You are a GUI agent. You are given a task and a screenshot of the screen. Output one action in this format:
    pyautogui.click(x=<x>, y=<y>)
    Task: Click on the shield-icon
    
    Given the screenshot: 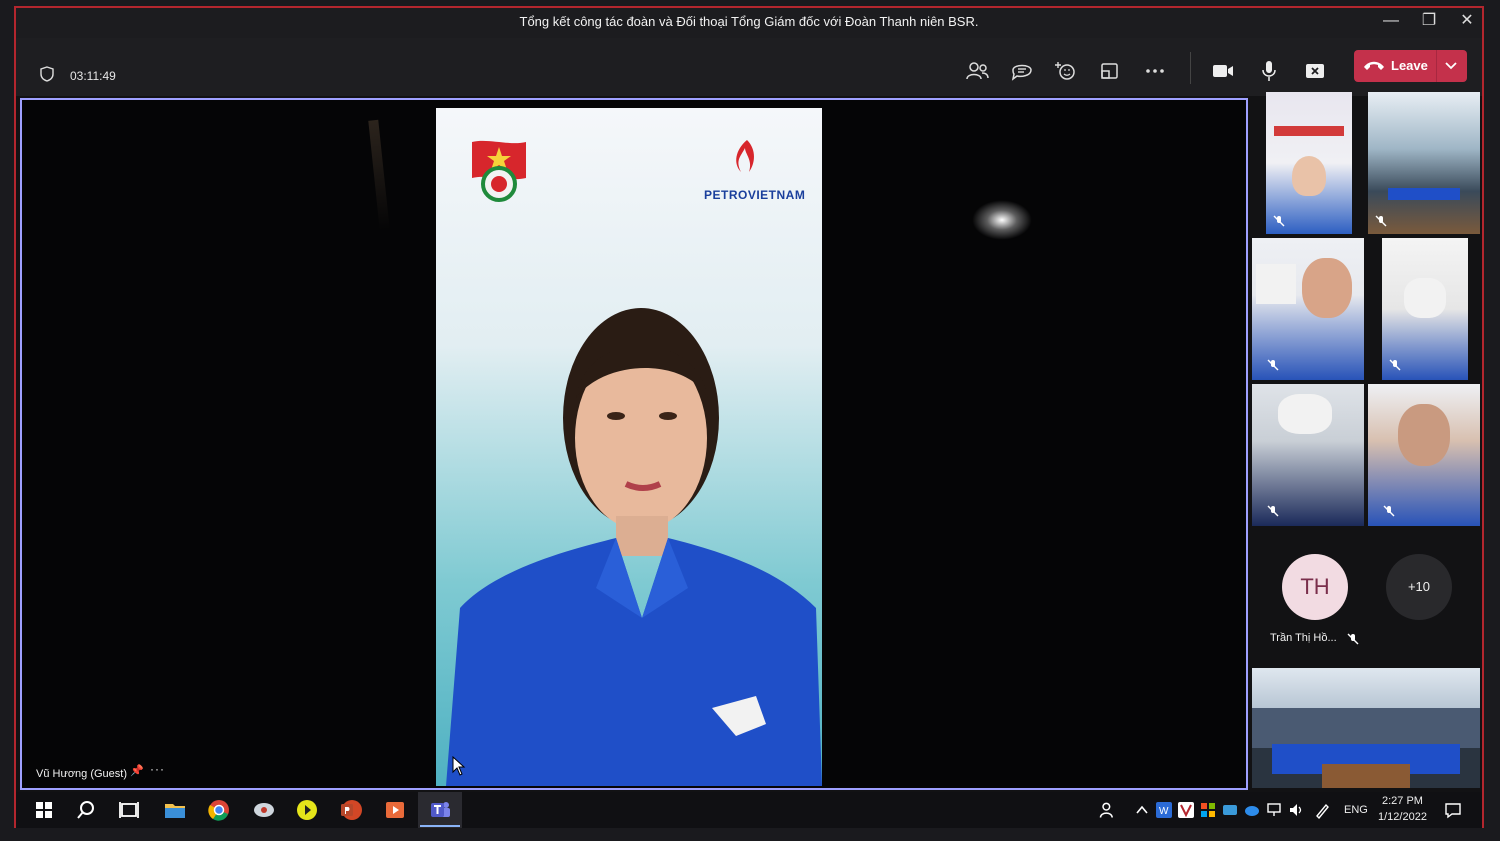 What is the action you would take?
    pyautogui.click(x=47, y=74)
    